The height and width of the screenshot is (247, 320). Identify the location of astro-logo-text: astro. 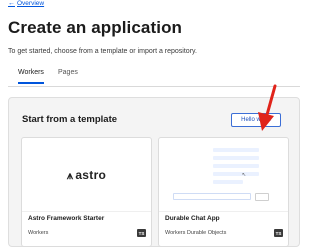
(91, 175).